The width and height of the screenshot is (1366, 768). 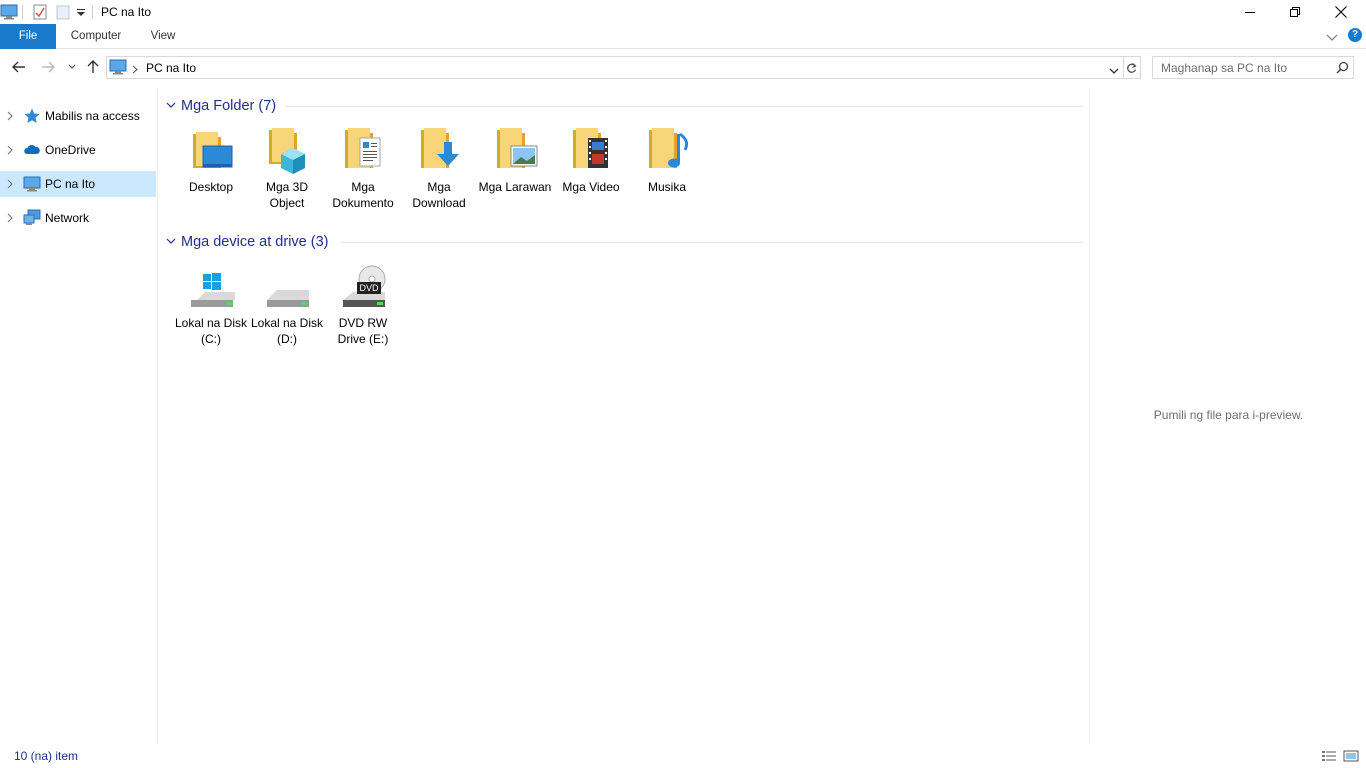 I want to click on restore-button, so click(x=1295, y=12).